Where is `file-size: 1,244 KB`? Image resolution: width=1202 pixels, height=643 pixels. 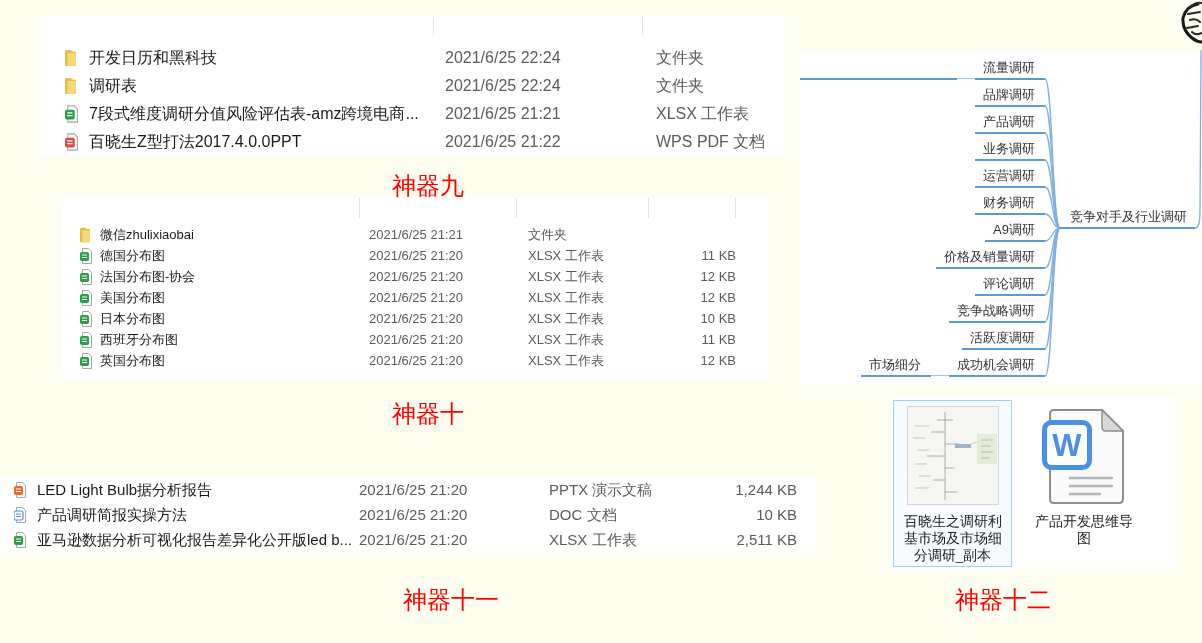 file-size: 1,244 KB is located at coordinates (766, 489).